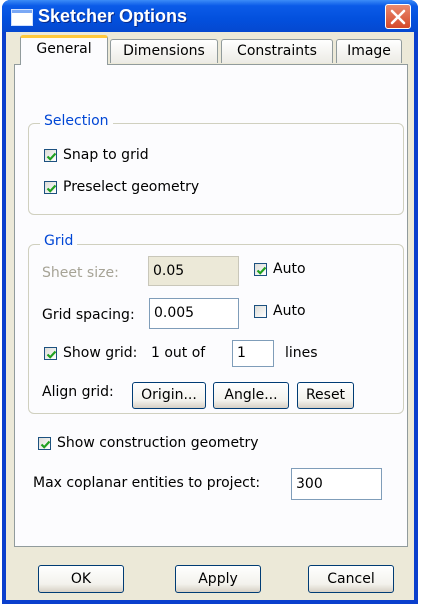  I want to click on selection-legend: Selection, so click(76, 121).